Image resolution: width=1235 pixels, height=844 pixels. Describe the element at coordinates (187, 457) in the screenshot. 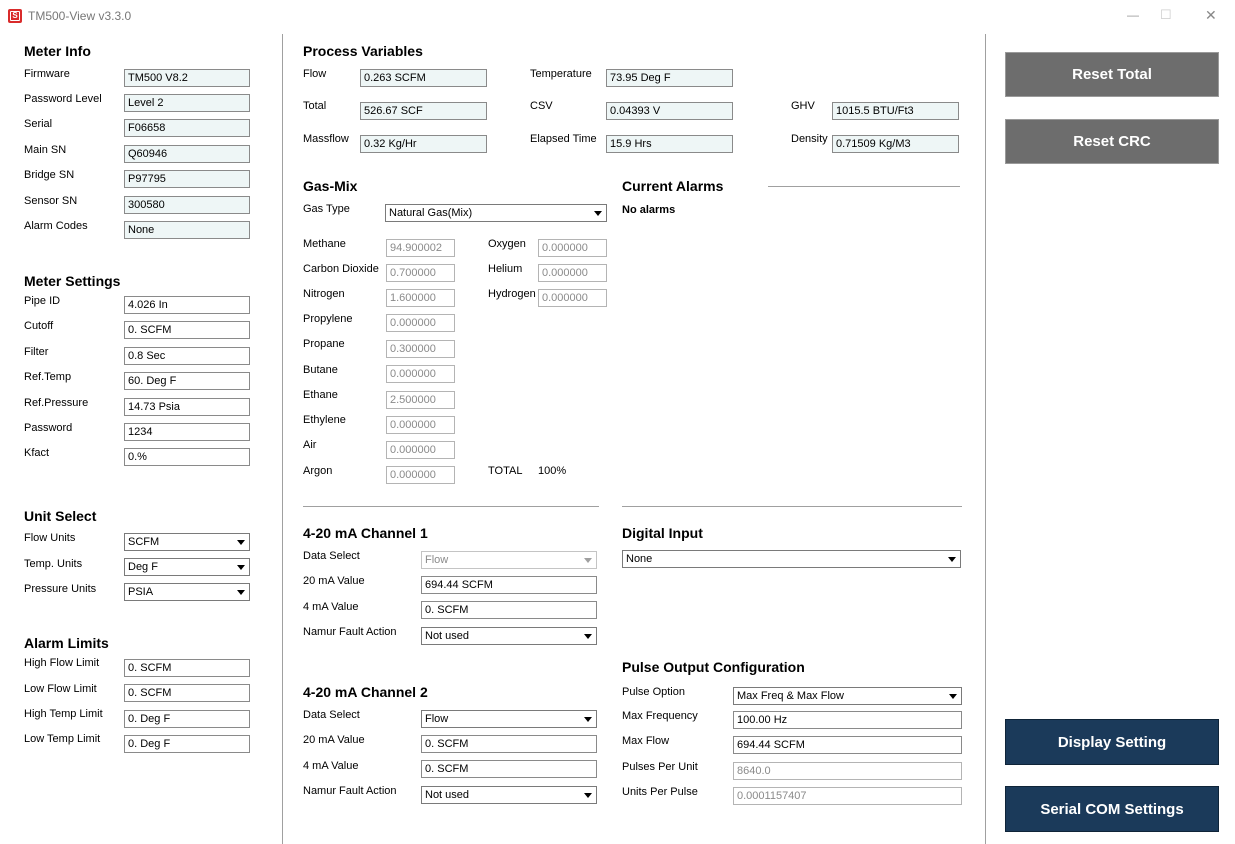

I see `kfact-field: 0.%` at that location.